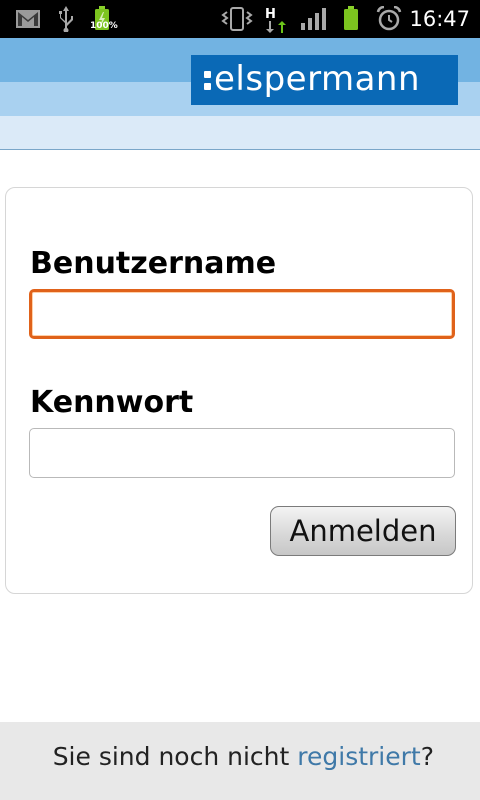 The width and height of the screenshot is (480, 800). I want to click on footer: Sie sind noch nicht registriert?, so click(240, 761).